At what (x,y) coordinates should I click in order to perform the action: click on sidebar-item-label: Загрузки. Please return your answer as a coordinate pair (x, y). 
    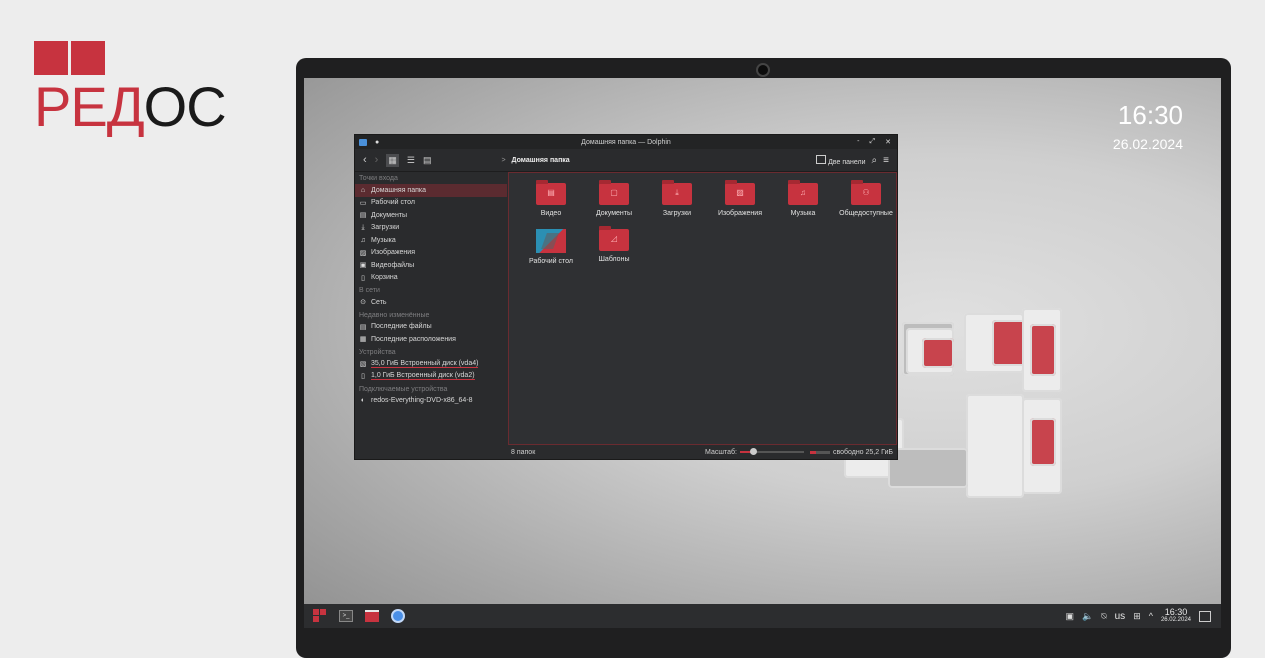
    Looking at the image, I should click on (385, 228).